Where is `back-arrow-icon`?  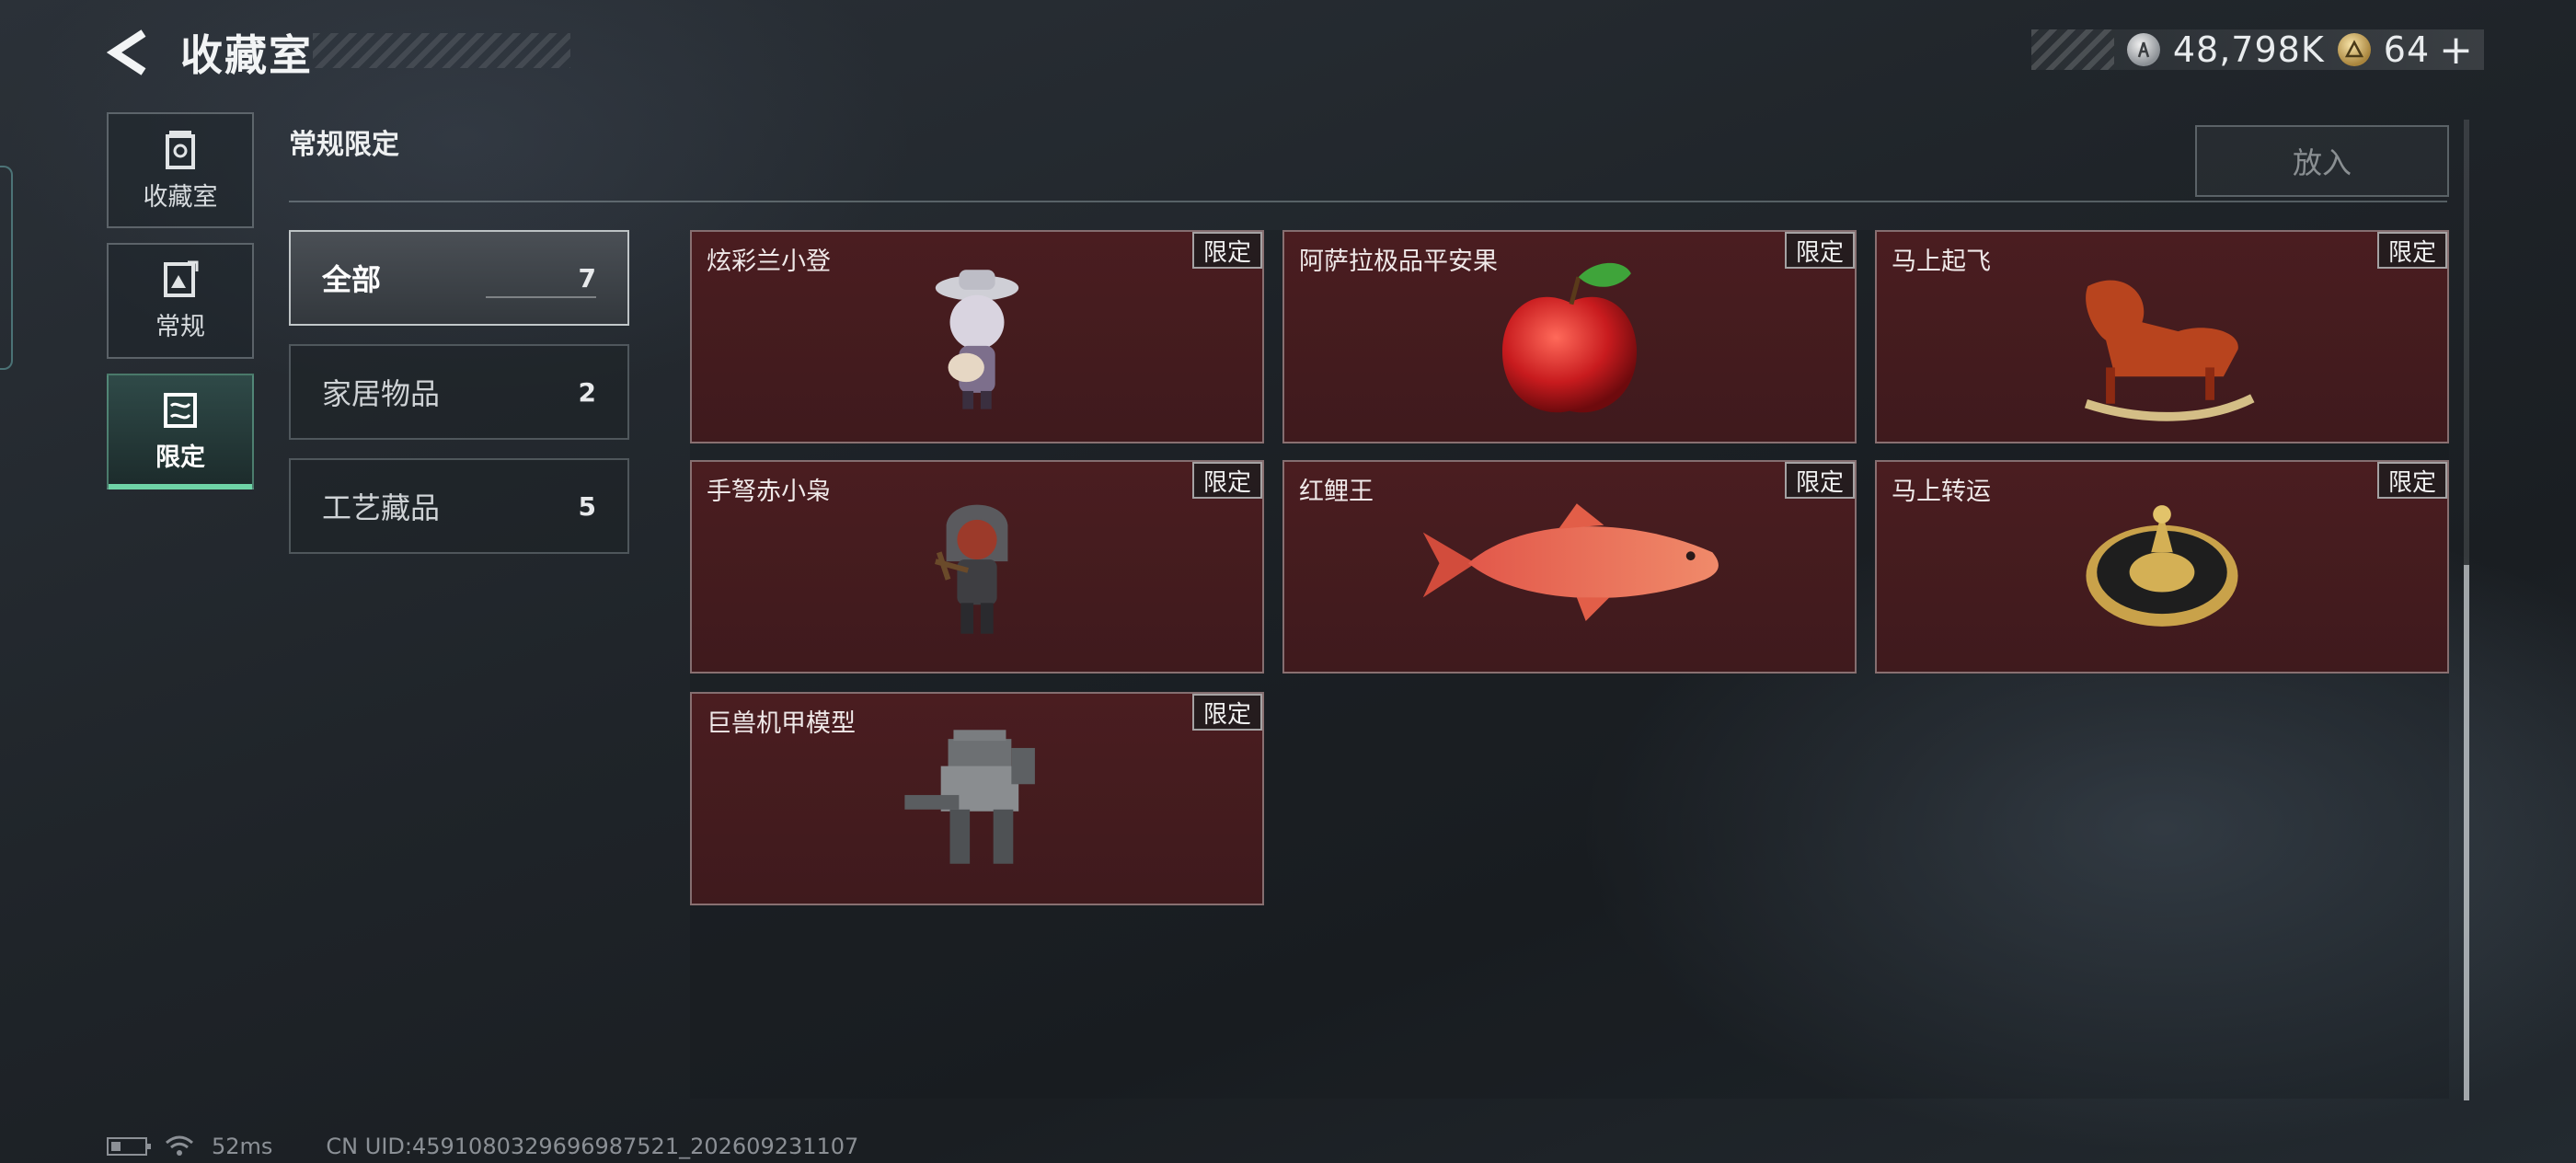 back-arrow-icon is located at coordinates (126, 52).